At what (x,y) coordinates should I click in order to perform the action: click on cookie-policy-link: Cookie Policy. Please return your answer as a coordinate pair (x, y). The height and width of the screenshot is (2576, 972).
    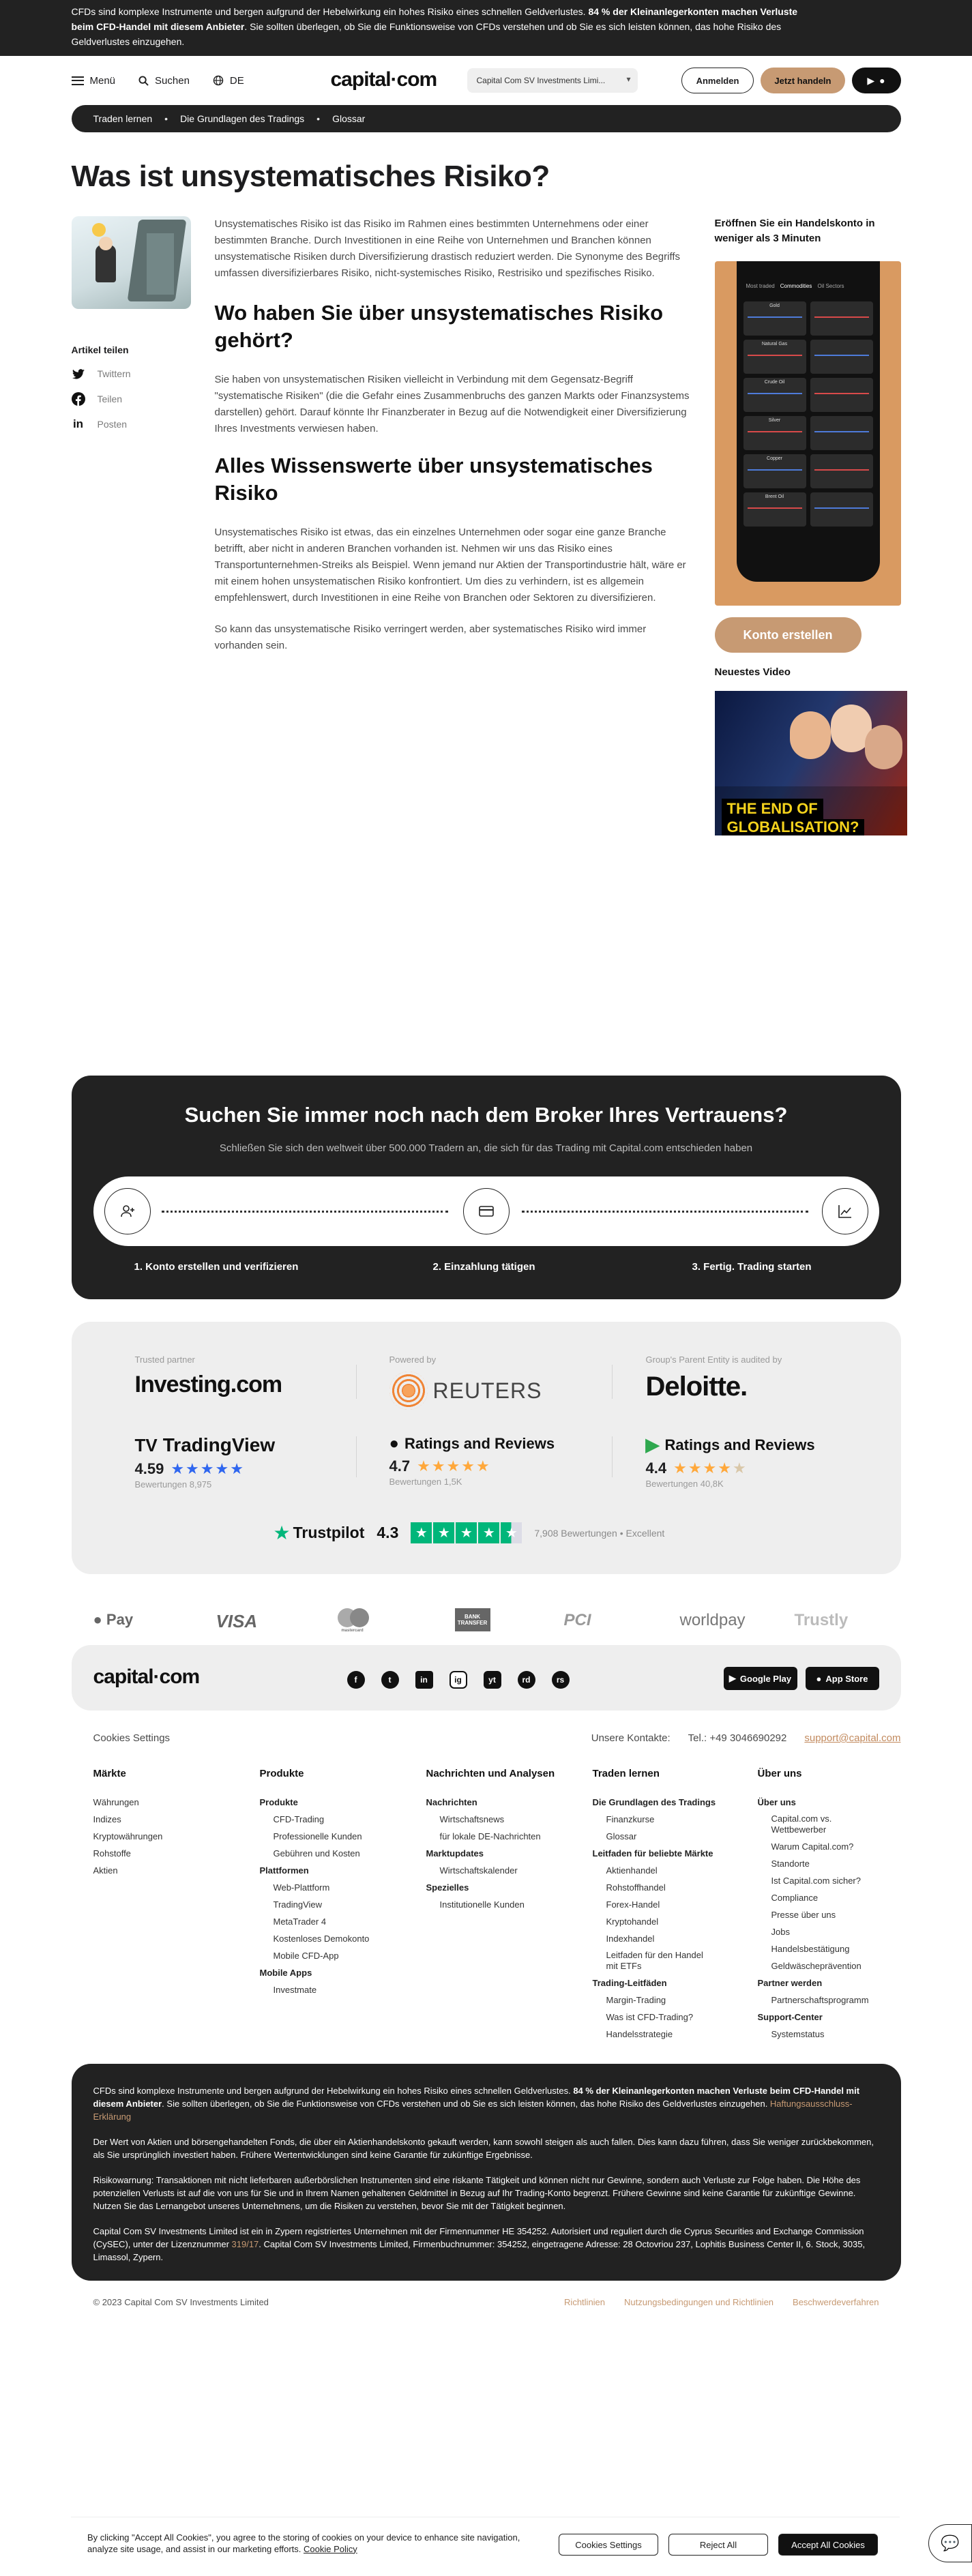
    Looking at the image, I should click on (330, 2549).